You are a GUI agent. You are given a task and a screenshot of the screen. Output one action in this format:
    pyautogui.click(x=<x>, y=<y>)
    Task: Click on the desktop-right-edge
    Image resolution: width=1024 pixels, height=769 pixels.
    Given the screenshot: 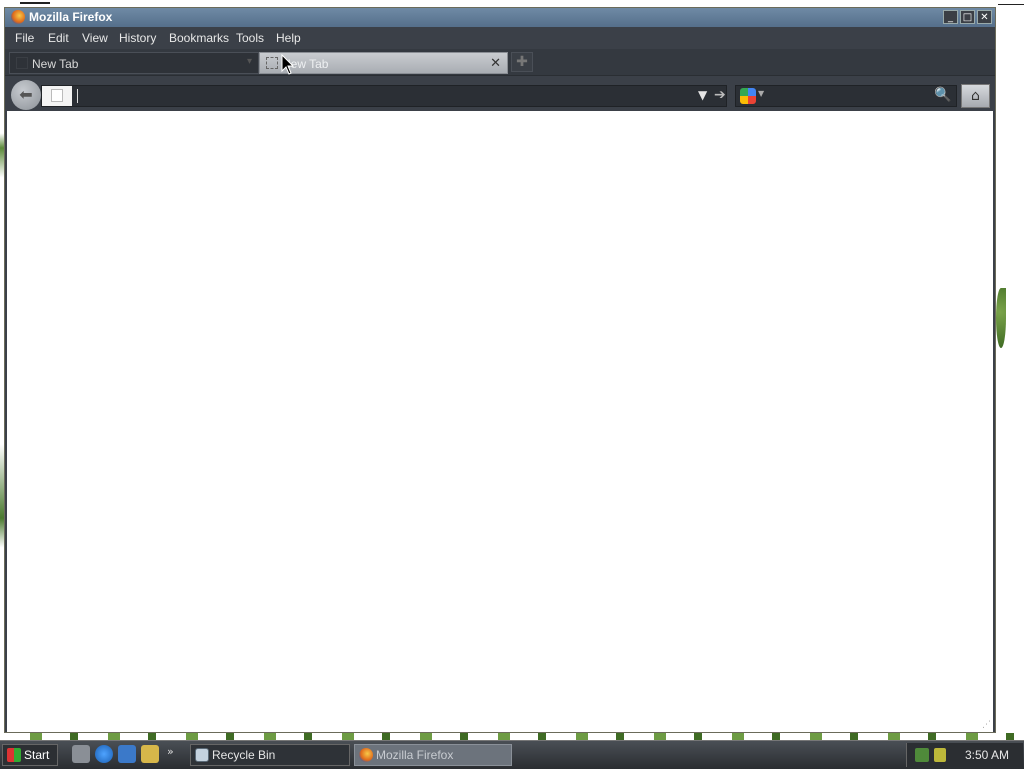 What is the action you would take?
    pyautogui.click(x=1010, y=370)
    